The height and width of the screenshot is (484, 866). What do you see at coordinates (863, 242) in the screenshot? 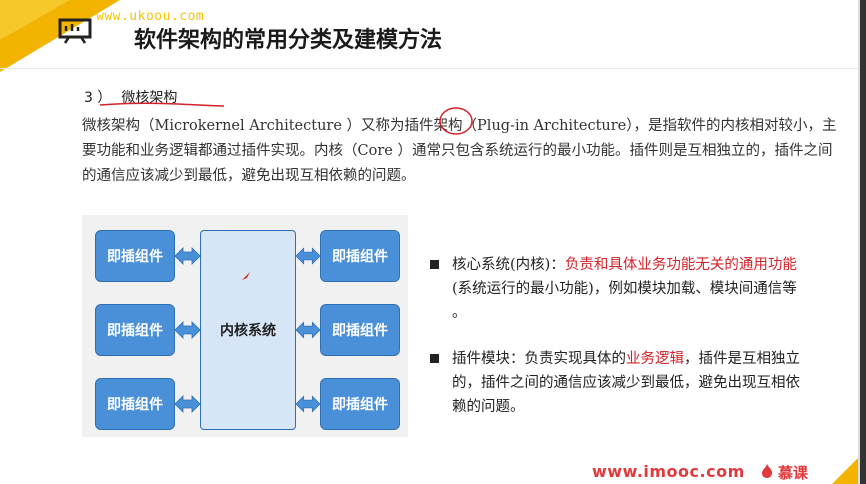
I see `right-edge-bar` at bounding box center [863, 242].